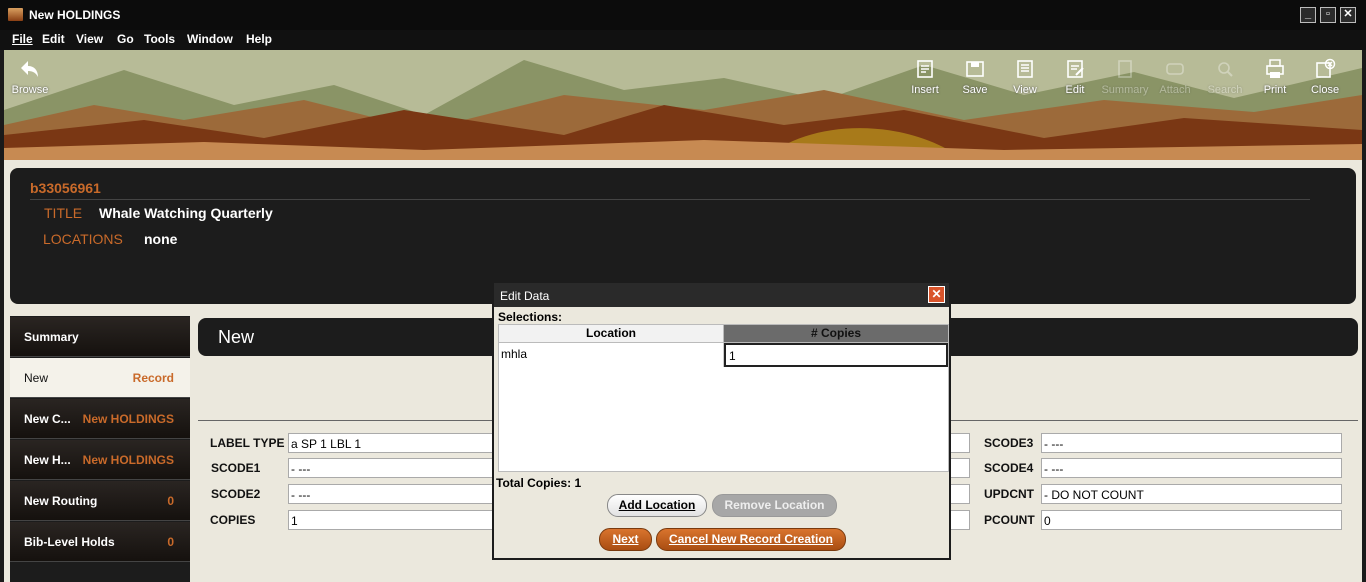 This screenshot has height=582, width=1366. What do you see at coordinates (236, 337) in the screenshot?
I see `page-title: New` at bounding box center [236, 337].